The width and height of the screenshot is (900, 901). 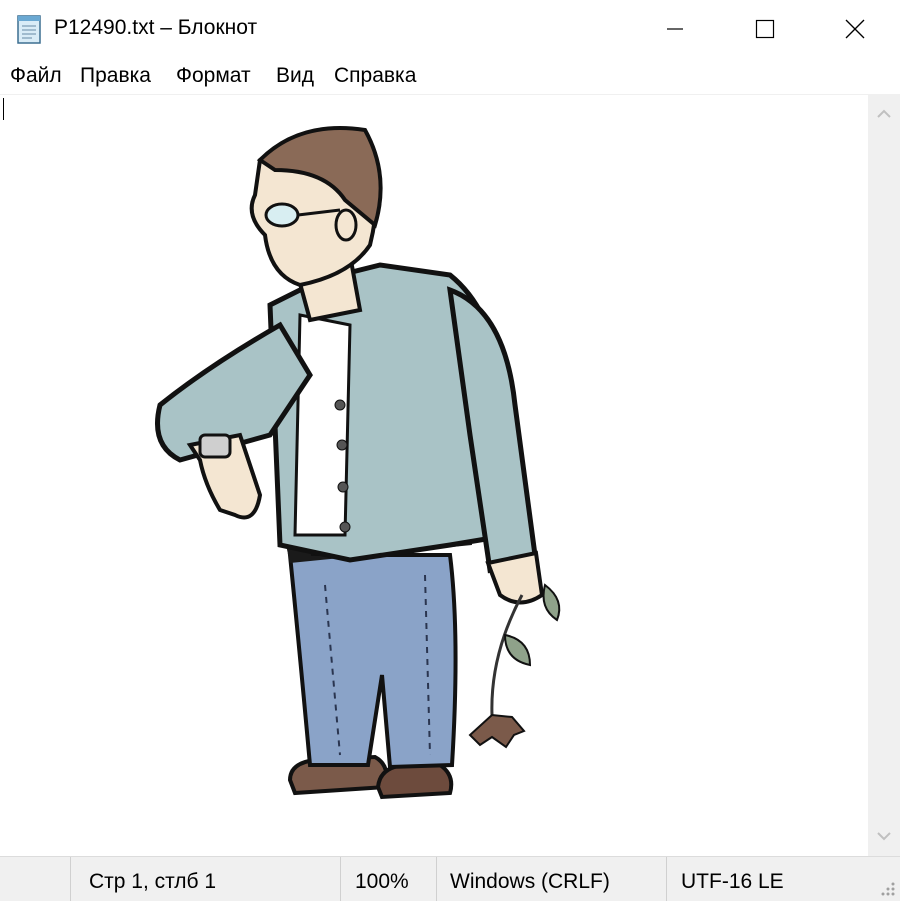 I want to click on status-cell-position: Стр 1, стлб 1, so click(x=205, y=879).